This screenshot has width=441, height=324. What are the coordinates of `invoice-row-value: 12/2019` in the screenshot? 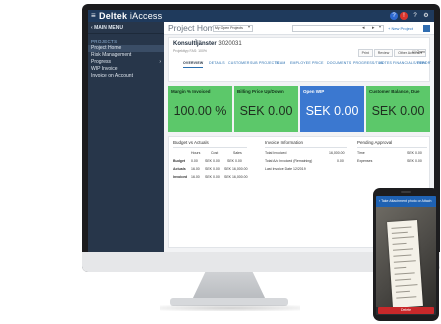 It's located at (299, 169).